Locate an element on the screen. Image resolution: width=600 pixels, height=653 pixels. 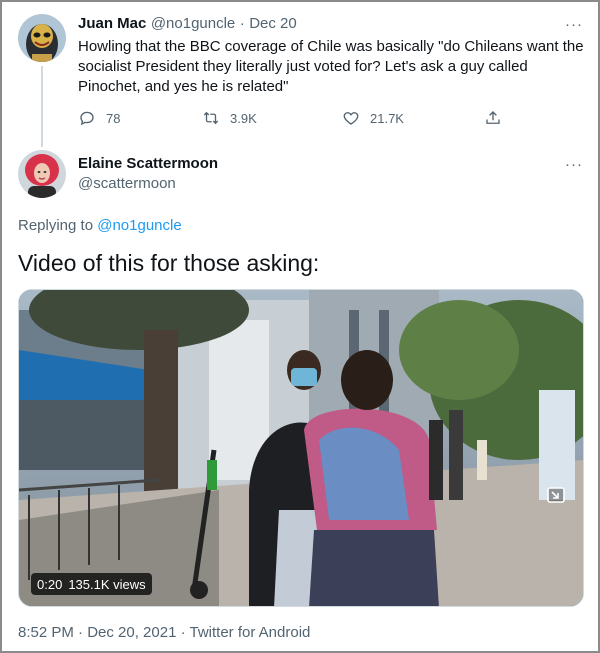
replying-to-label: Replying to is located at coordinates (58, 225).